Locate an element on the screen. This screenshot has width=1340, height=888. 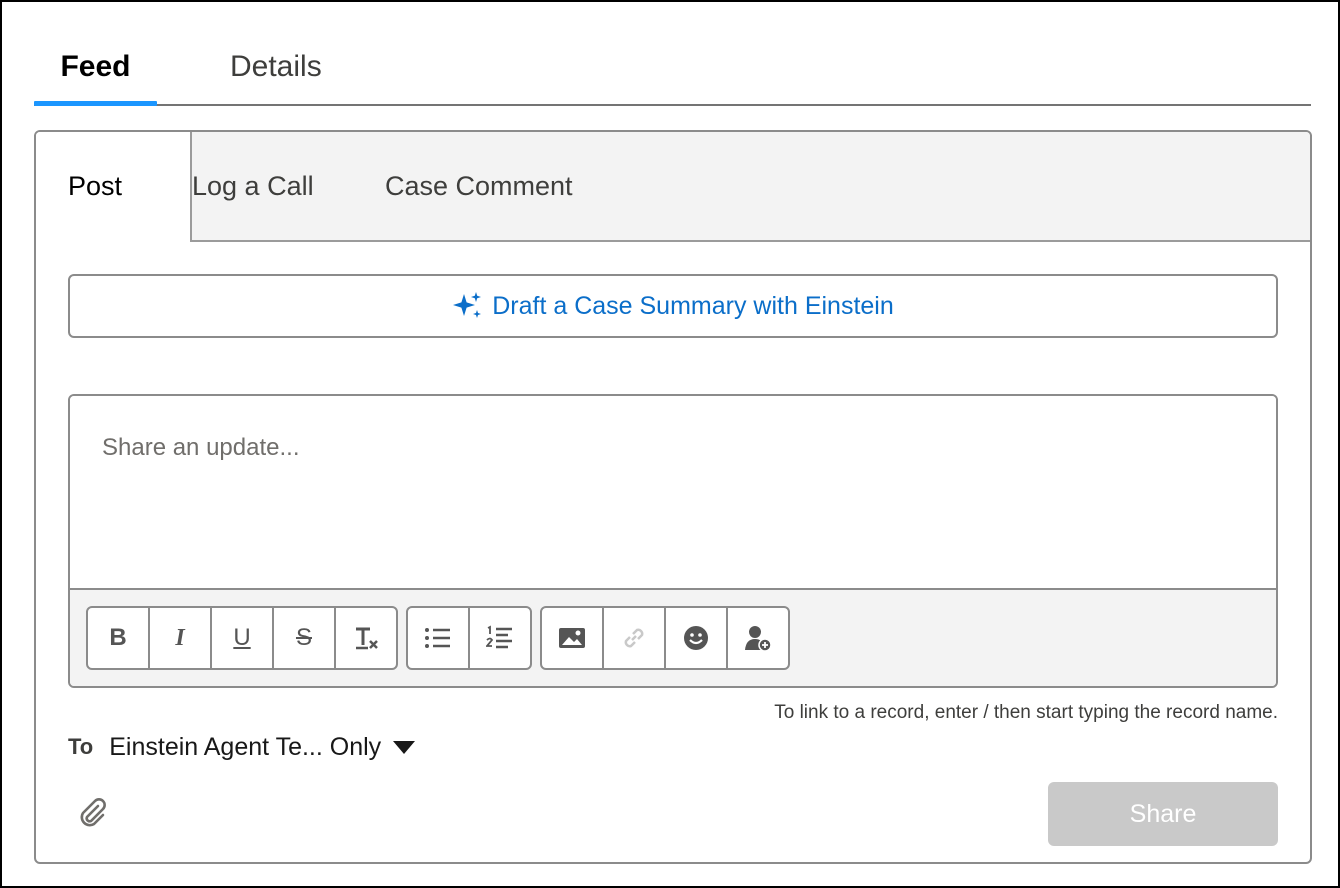
bulleted-list-button is located at coordinates (439, 638).